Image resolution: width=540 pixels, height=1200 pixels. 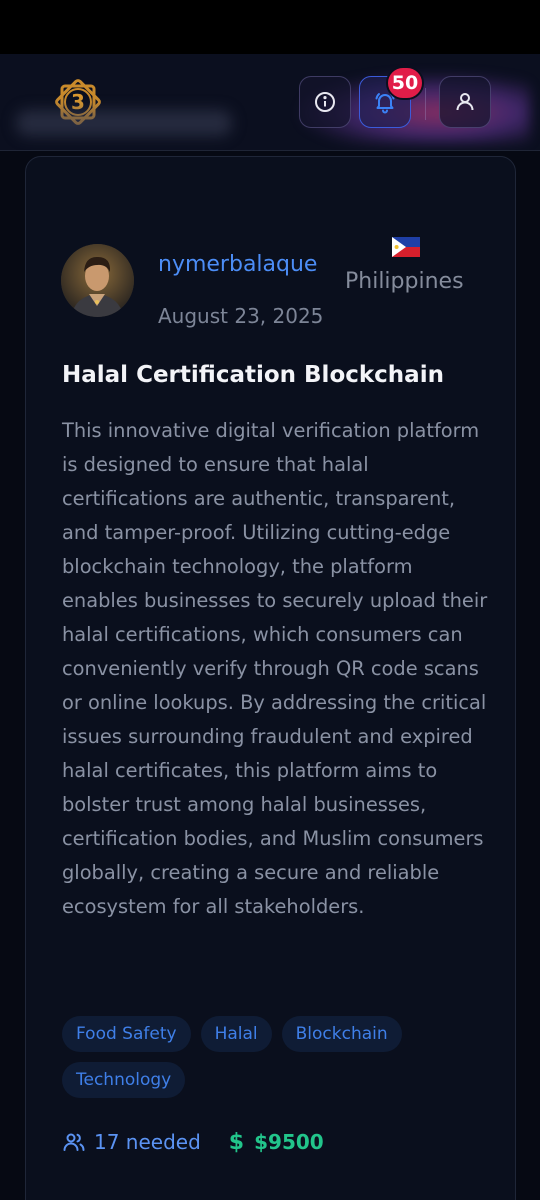 What do you see at coordinates (237, 264) in the screenshot?
I see `author-username: nymerbalaque` at bounding box center [237, 264].